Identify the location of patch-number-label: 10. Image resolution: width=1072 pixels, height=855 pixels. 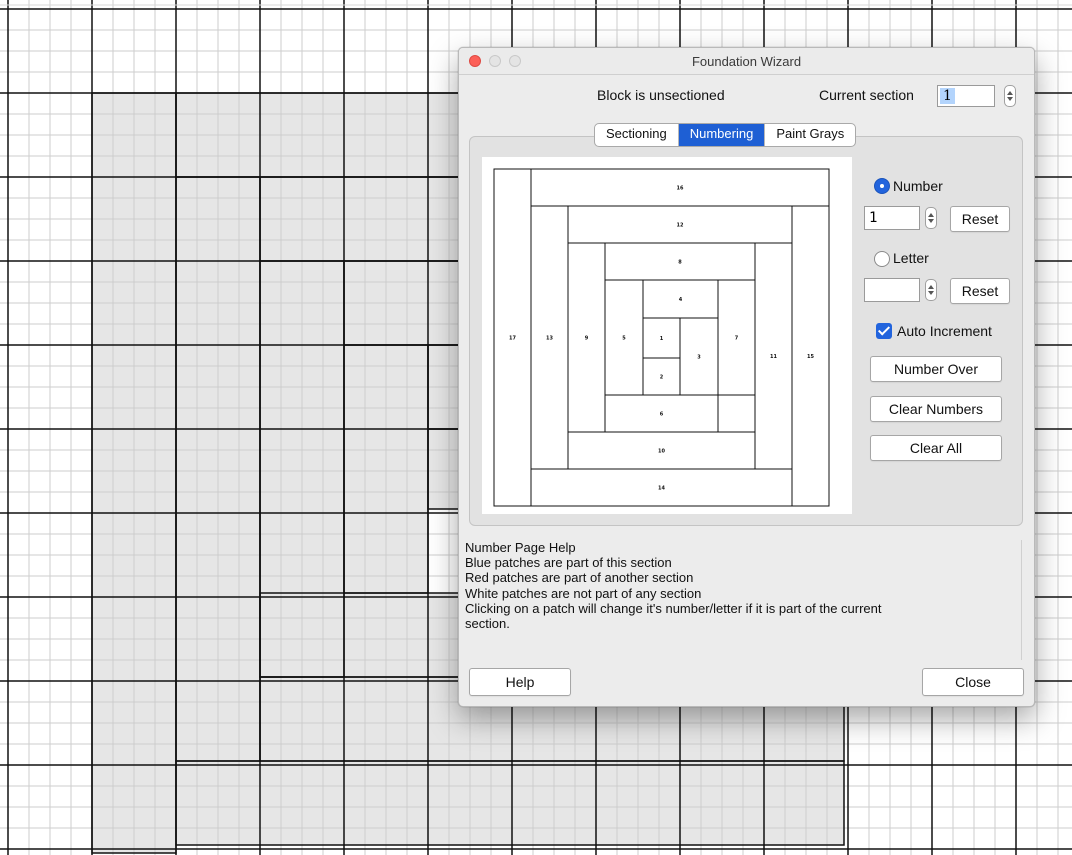
(661, 452).